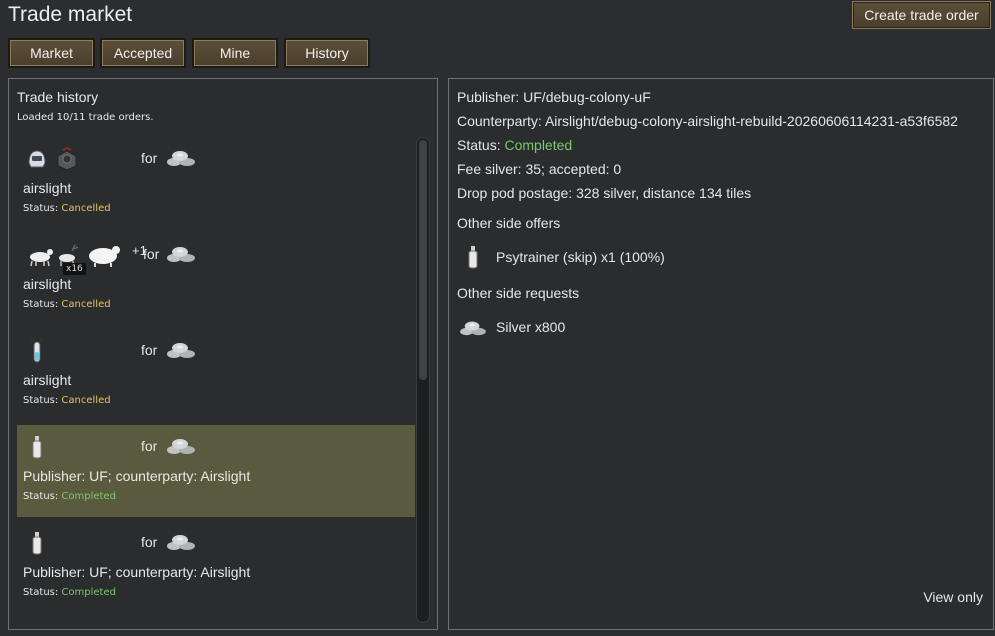  Describe the element at coordinates (143, 53) in the screenshot. I see `tab-accepted: Accepted` at that location.